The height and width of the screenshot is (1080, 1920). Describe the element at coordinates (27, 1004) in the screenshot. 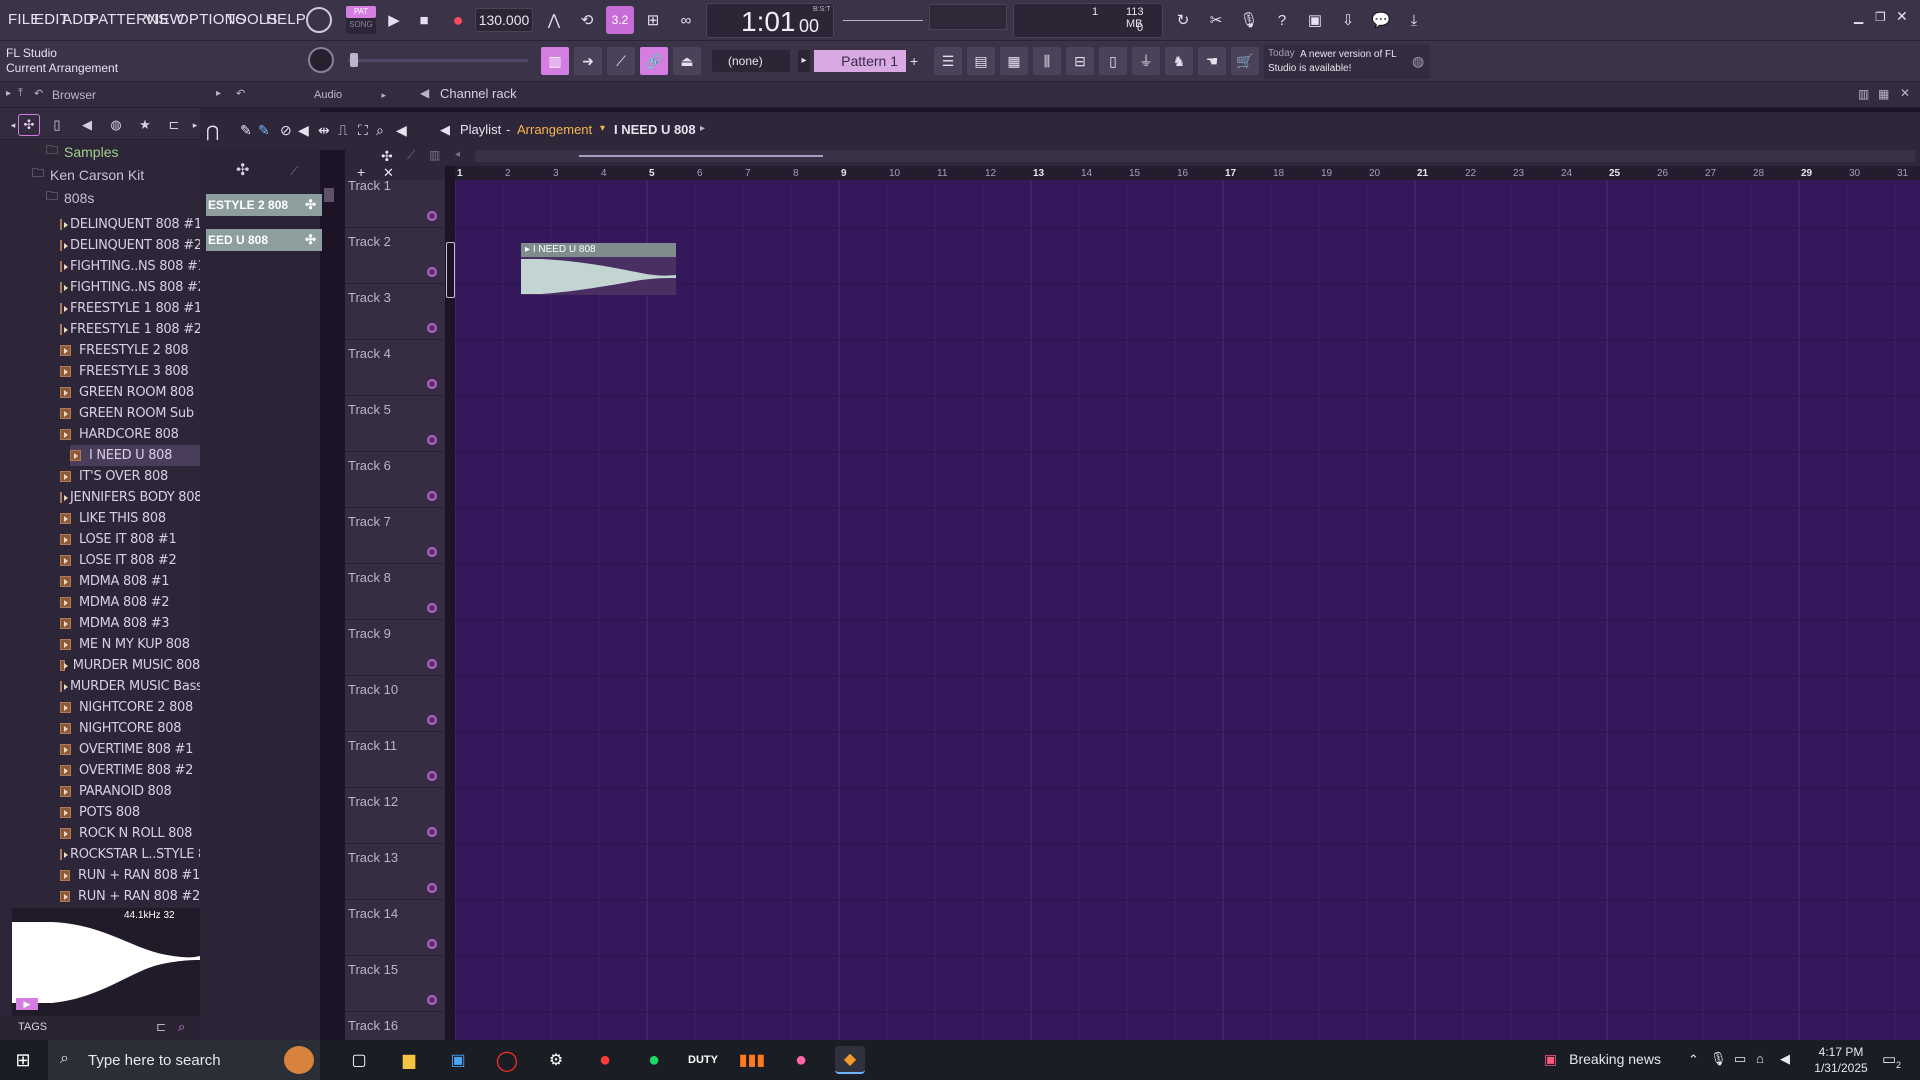

I see `preview-play-icon: ▶` at that location.